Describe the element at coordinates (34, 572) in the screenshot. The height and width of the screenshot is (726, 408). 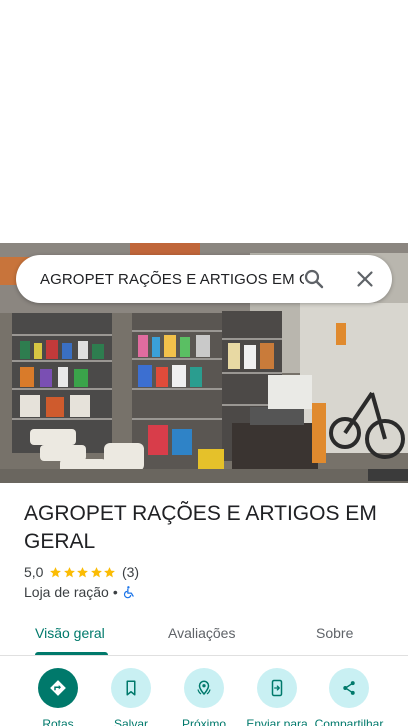
I see `rating-value: 5,0` at that location.